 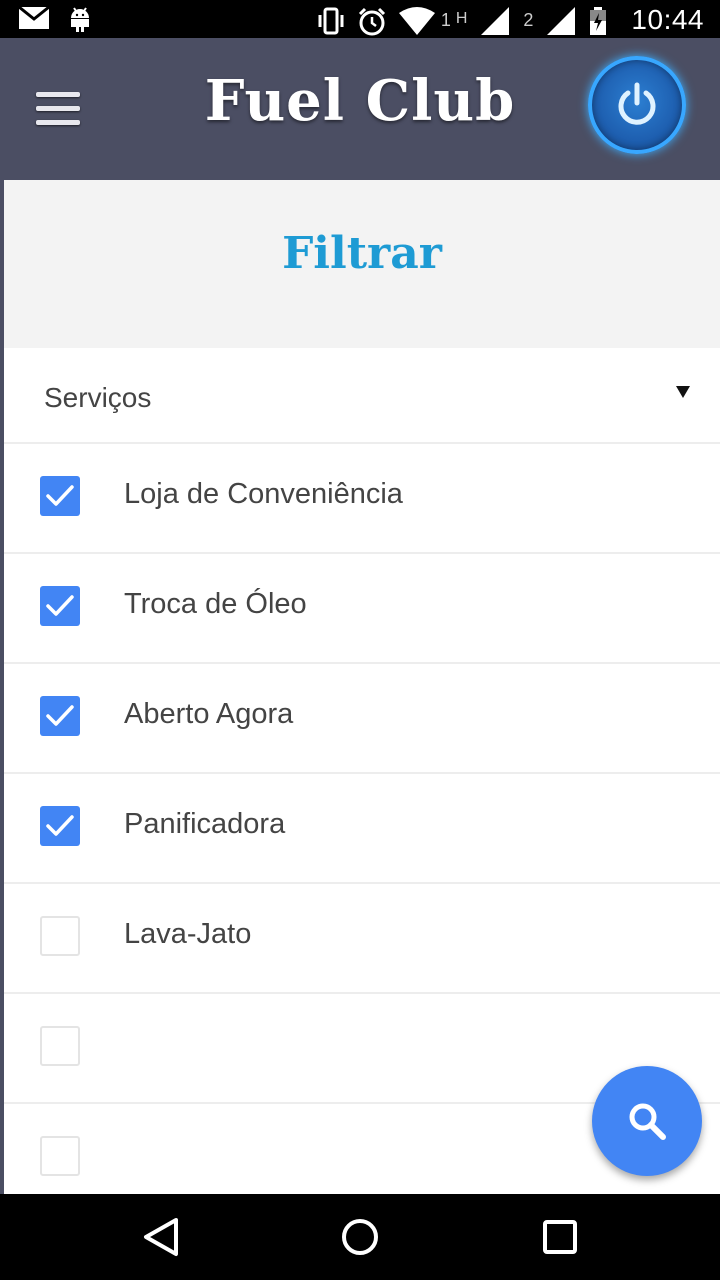 What do you see at coordinates (560, 1237) in the screenshot?
I see `recents-icon` at bounding box center [560, 1237].